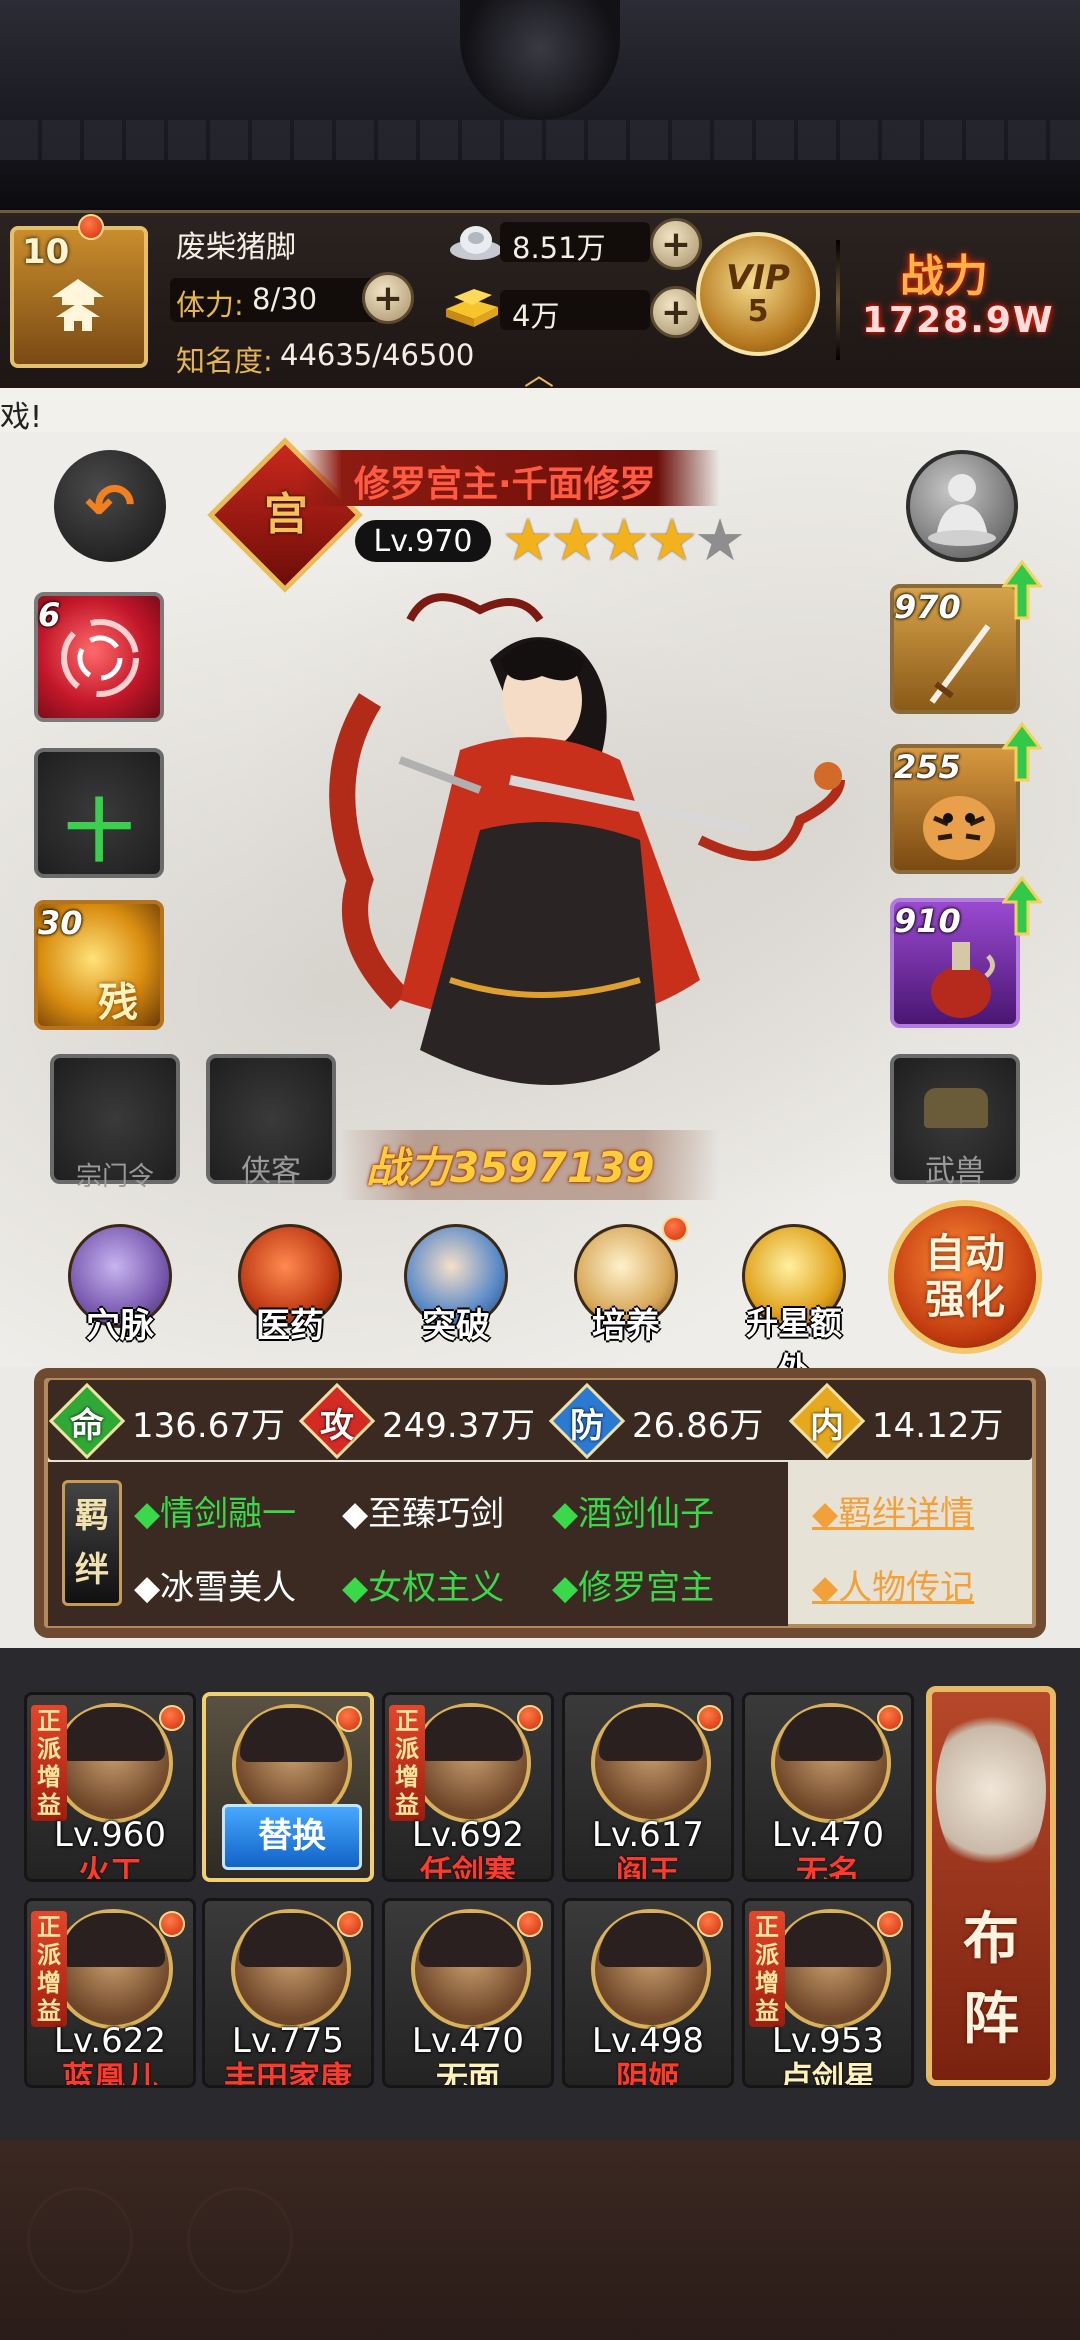 This screenshot has width=1080, height=2340. Describe the element at coordinates (828, 1787) in the screenshot. I see `roster-card: Lv.470 无名` at that location.